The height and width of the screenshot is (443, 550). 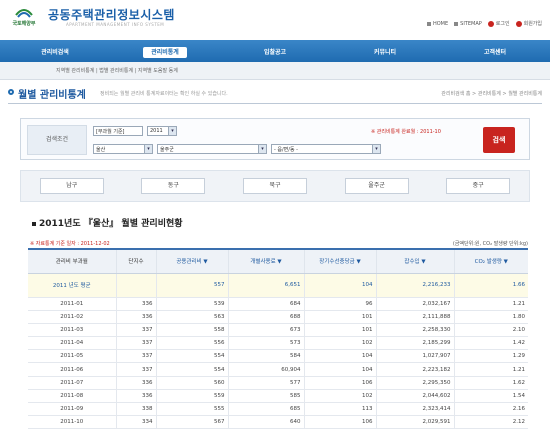 I want to click on gnb-item-support: 고객센터, so click(x=495, y=51).